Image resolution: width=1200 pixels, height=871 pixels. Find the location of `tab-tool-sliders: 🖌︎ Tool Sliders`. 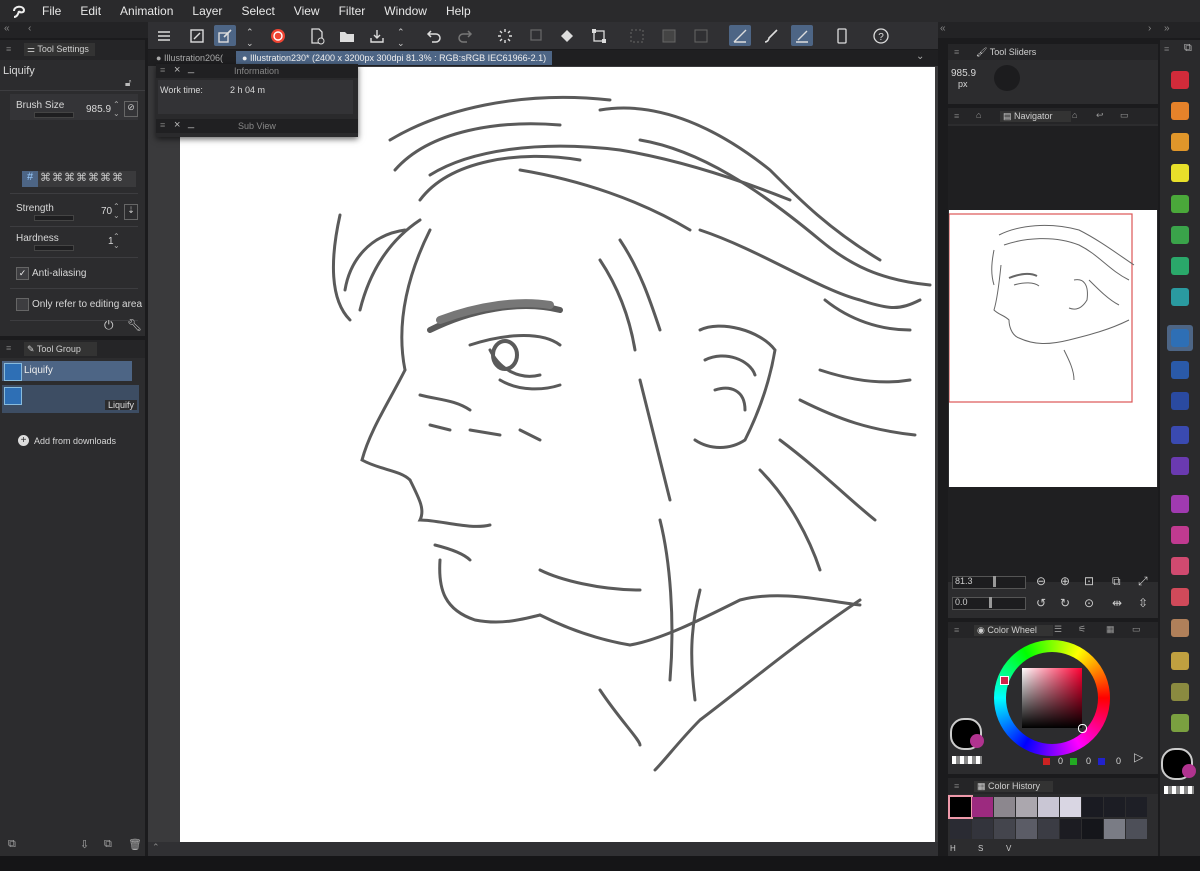

tab-tool-sliders: 🖌︎ Tool Sliders is located at coordinates (1006, 52).